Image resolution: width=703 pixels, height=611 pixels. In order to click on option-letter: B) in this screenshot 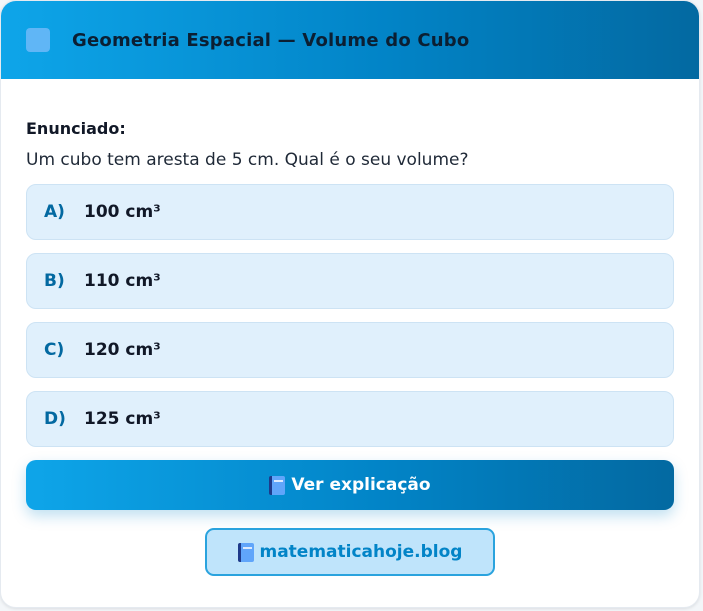, I will do `click(54, 281)`.